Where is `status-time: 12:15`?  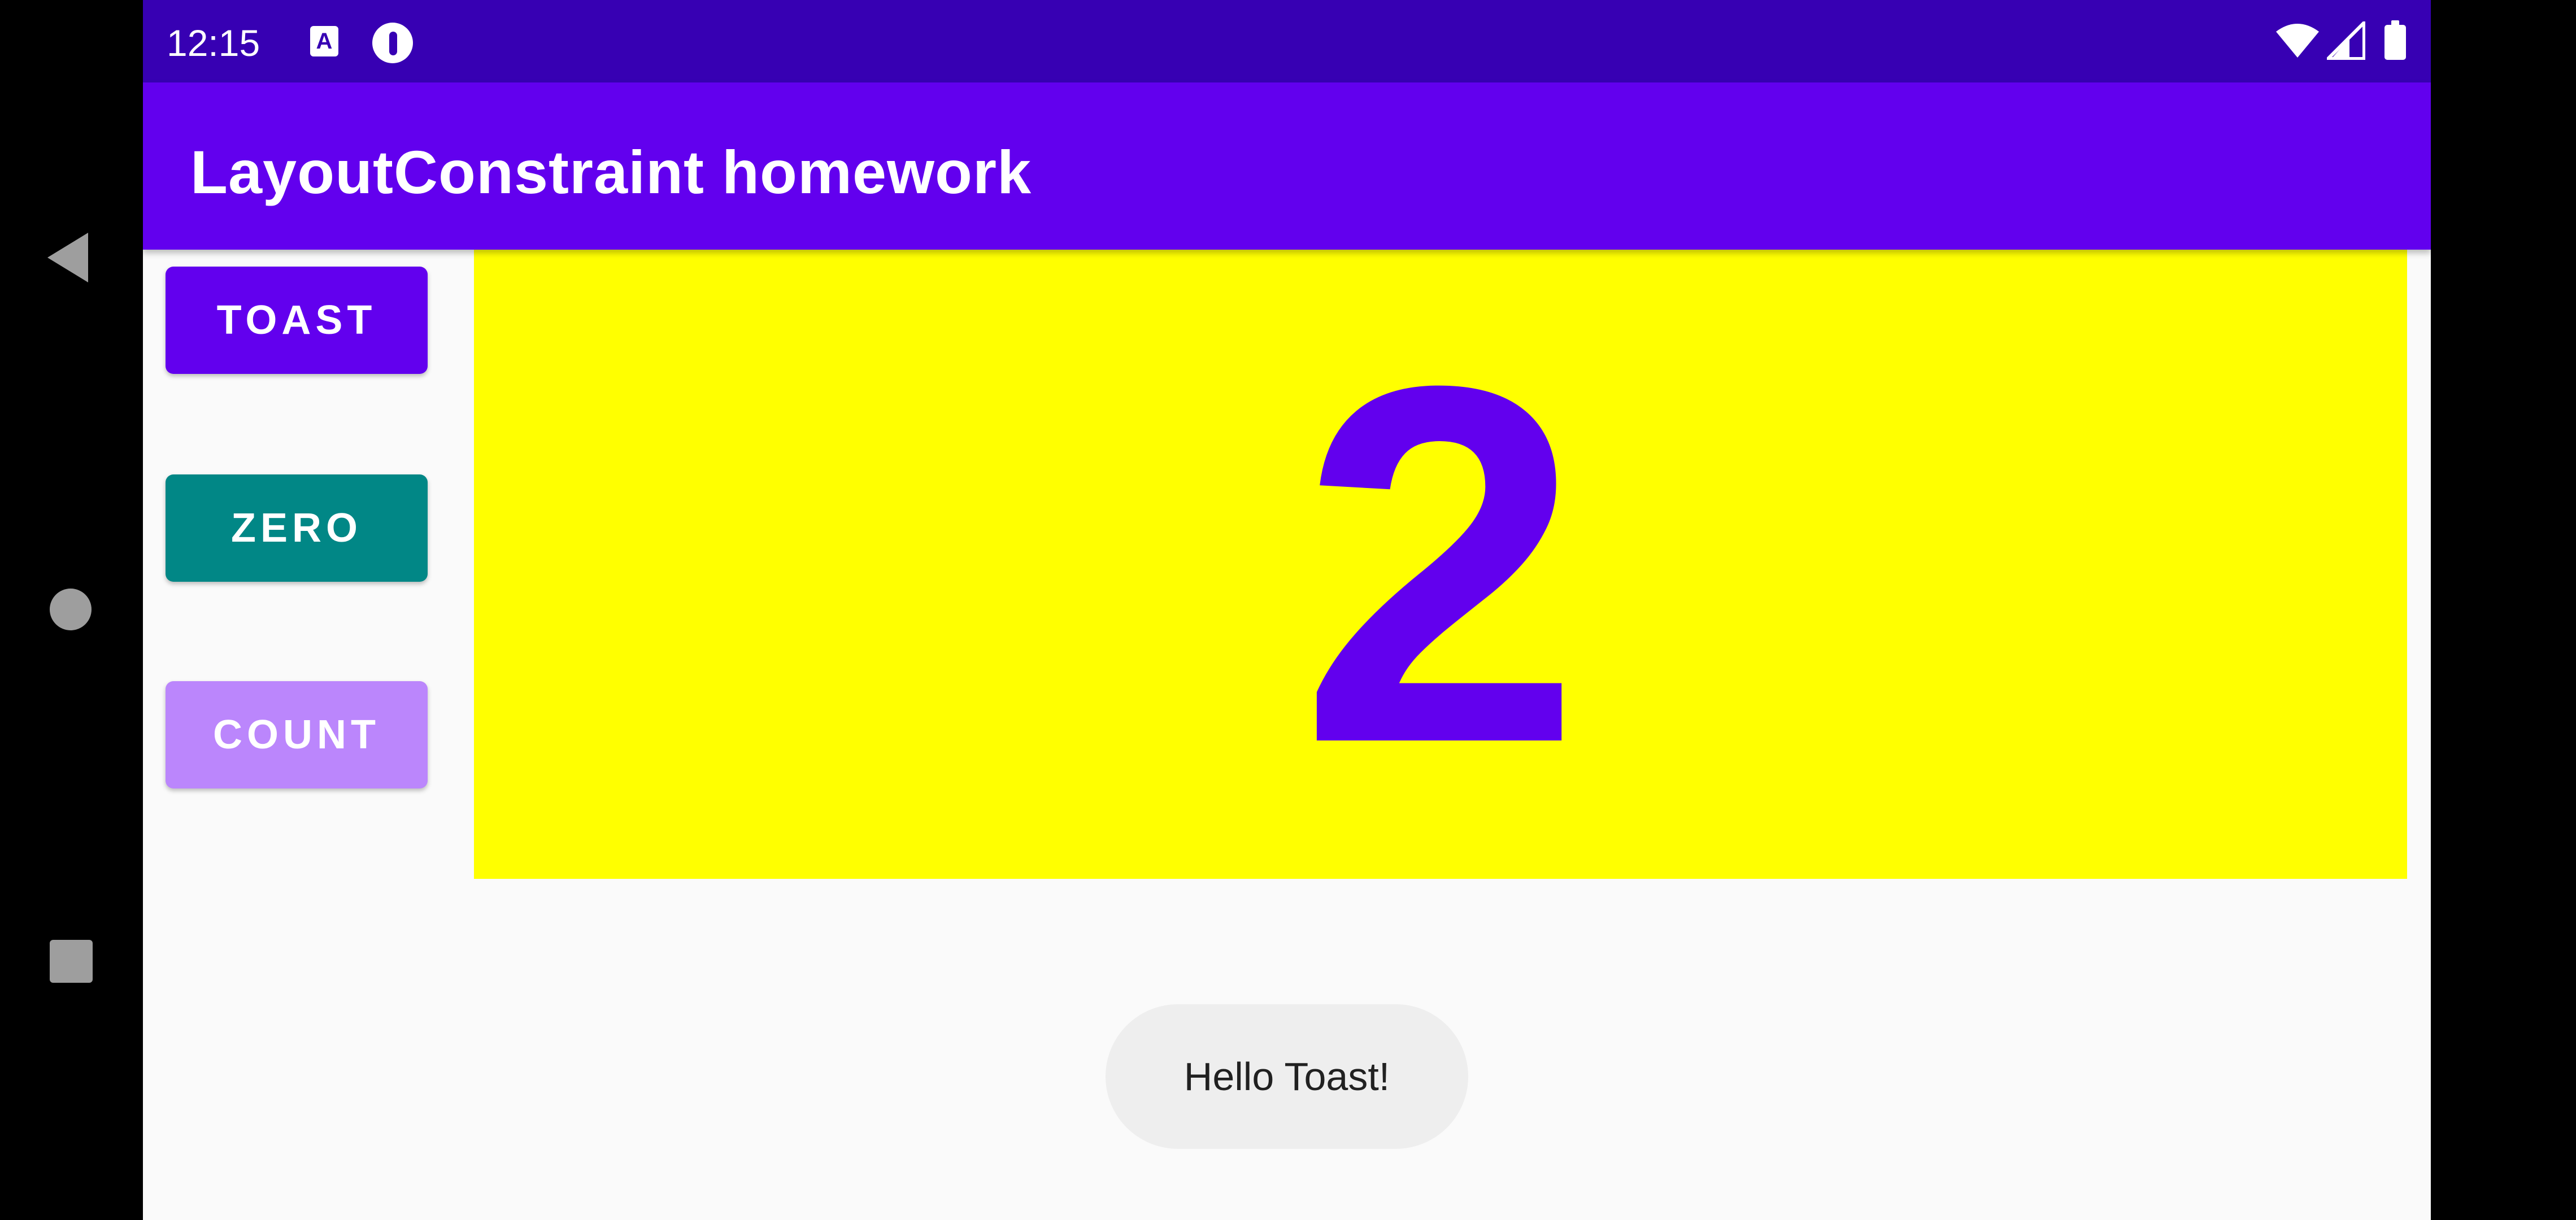
status-time: 12:15 is located at coordinates (213, 43).